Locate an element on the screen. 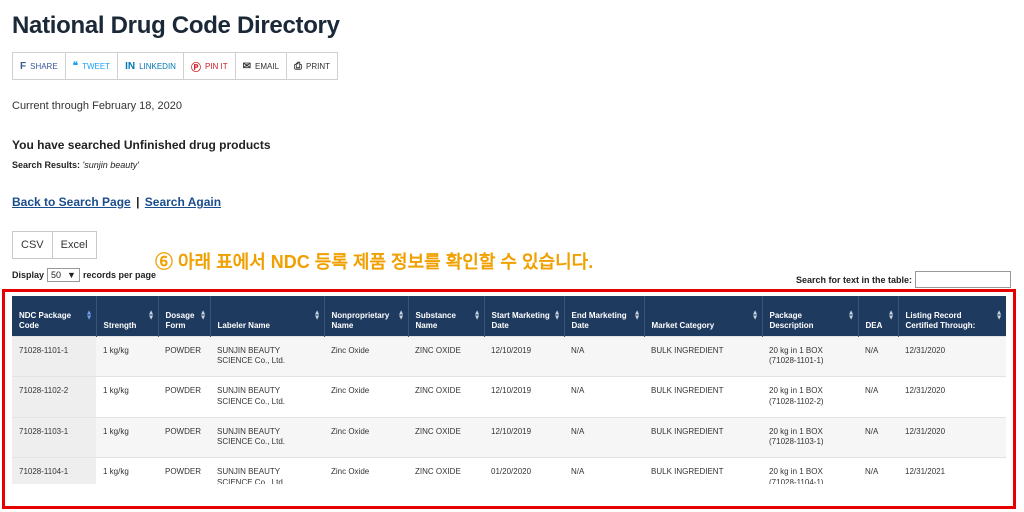  share-label: PRINT is located at coordinates (318, 66).